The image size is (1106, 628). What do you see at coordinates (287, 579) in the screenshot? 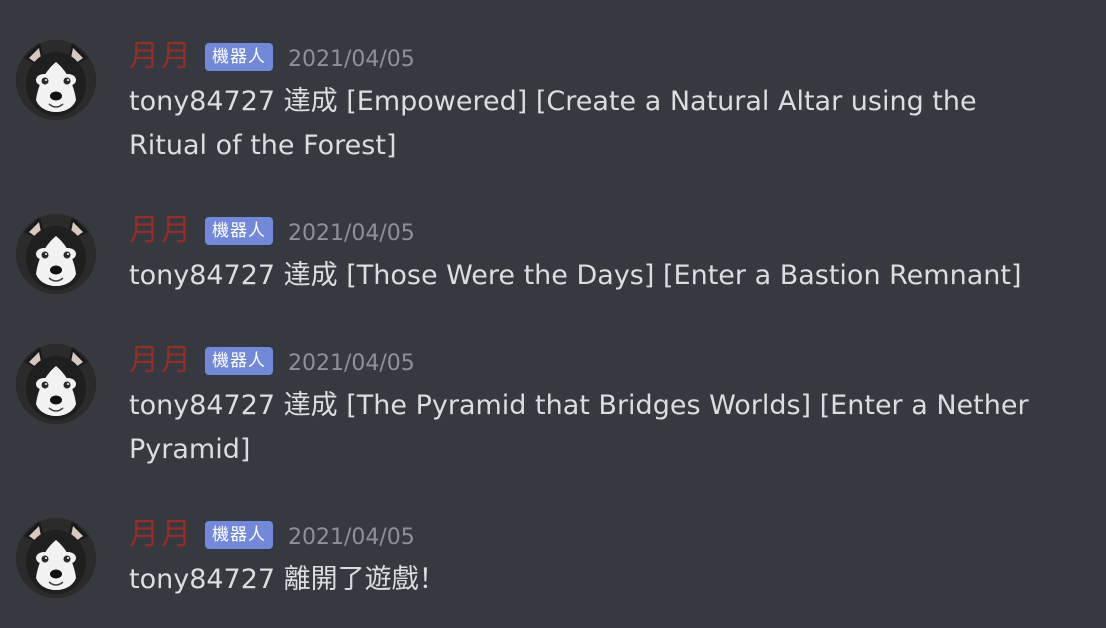
I see `message-line: tony84727 離開了遊戲！` at bounding box center [287, 579].